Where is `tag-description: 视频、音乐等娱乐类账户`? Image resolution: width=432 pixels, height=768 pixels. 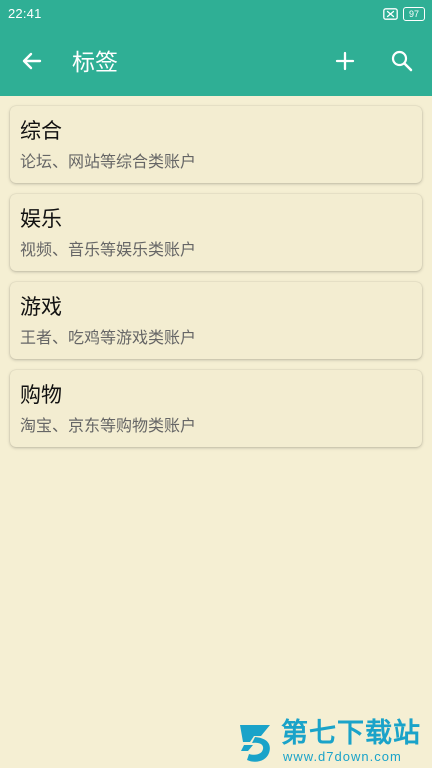 tag-description: 视频、音乐等娱乐类账户 is located at coordinates (108, 249).